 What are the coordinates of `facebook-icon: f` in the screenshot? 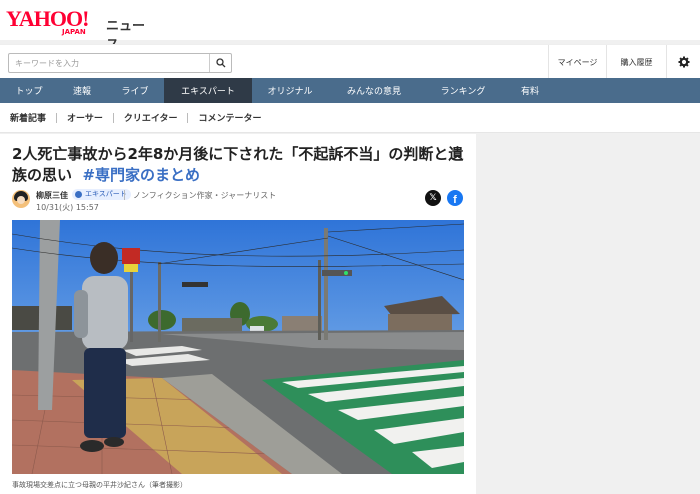 It's located at (455, 200).